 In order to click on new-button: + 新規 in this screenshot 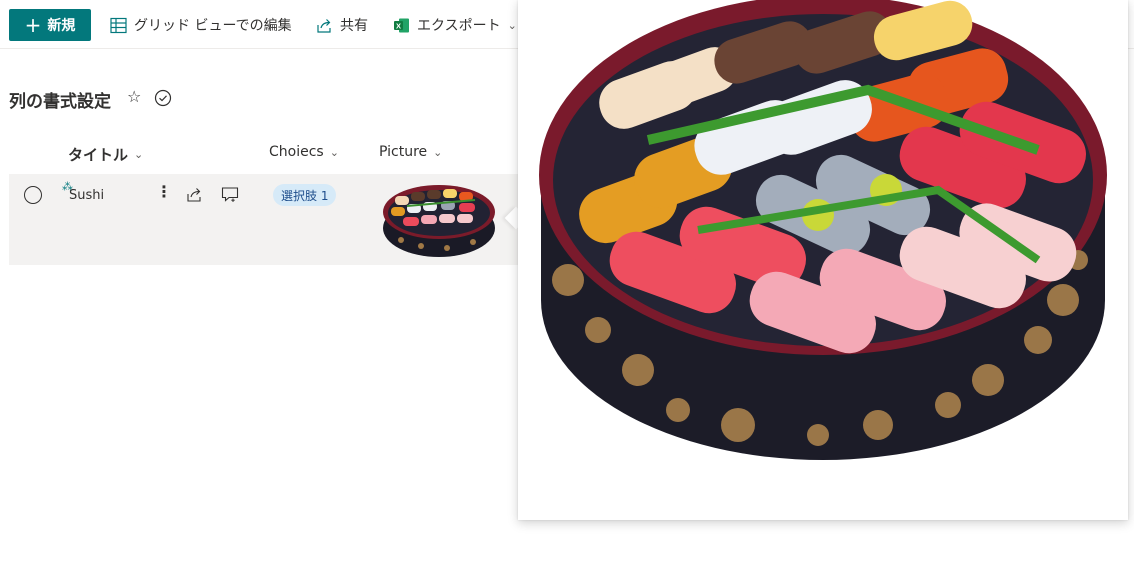, I will do `click(50, 25)`.